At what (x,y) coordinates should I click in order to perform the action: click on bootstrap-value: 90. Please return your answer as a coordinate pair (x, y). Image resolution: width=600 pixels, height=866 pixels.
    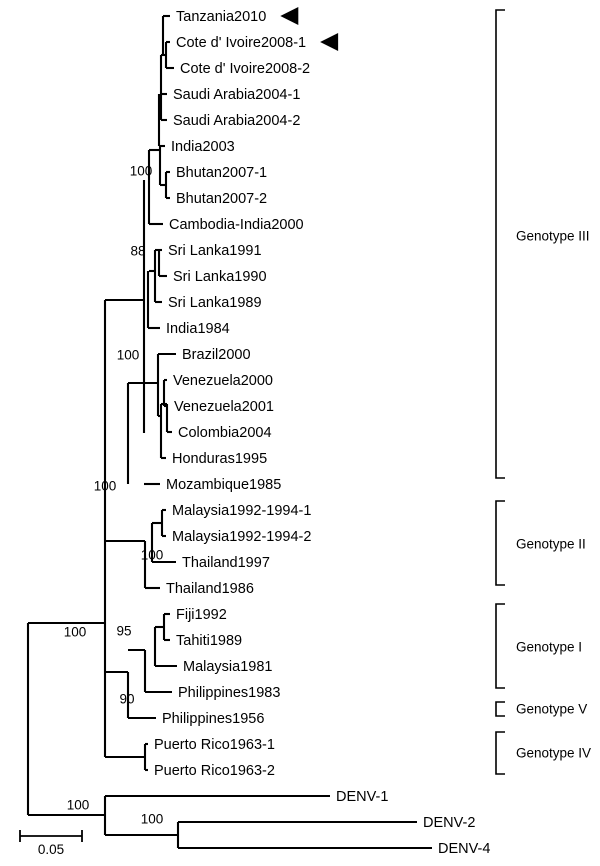
    Looking at the image, I should click on (126, 699).